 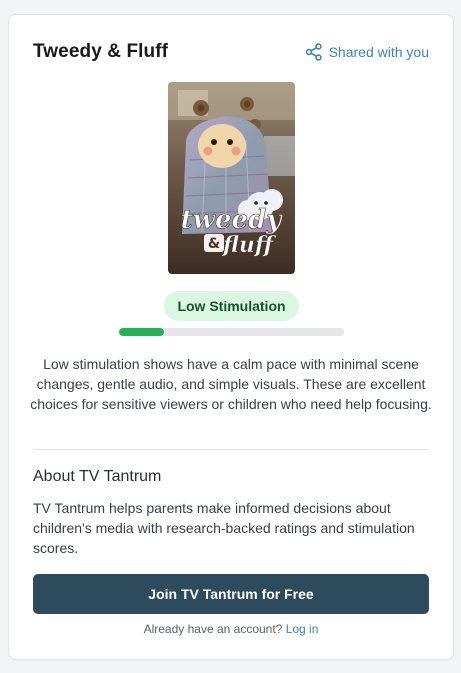 What do you see at coordinates (101, 51) in the screenshot?
I see `show-title: Tweedy & Fluff` at bounding box center [101, 51].